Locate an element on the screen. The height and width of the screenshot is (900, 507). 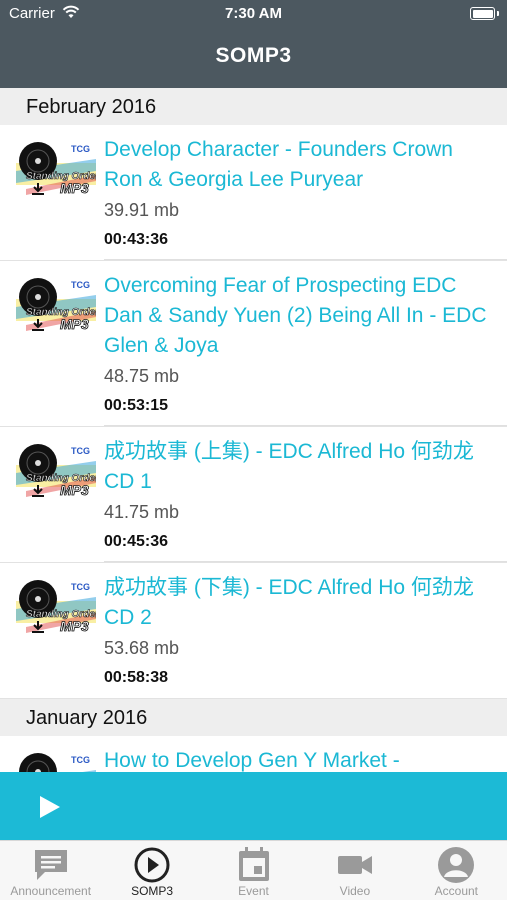
page-title: SOMP3 is located at coordinates (253, 55).